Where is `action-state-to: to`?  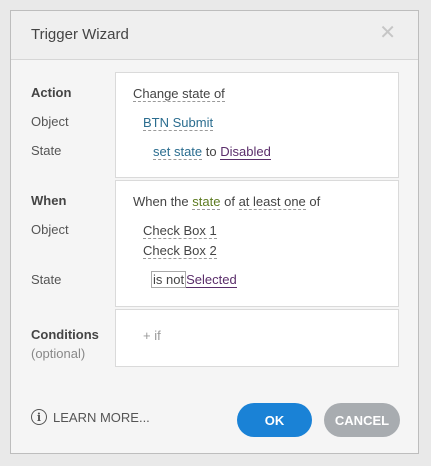 action-state-to: to is located at coordinates (211, 151).